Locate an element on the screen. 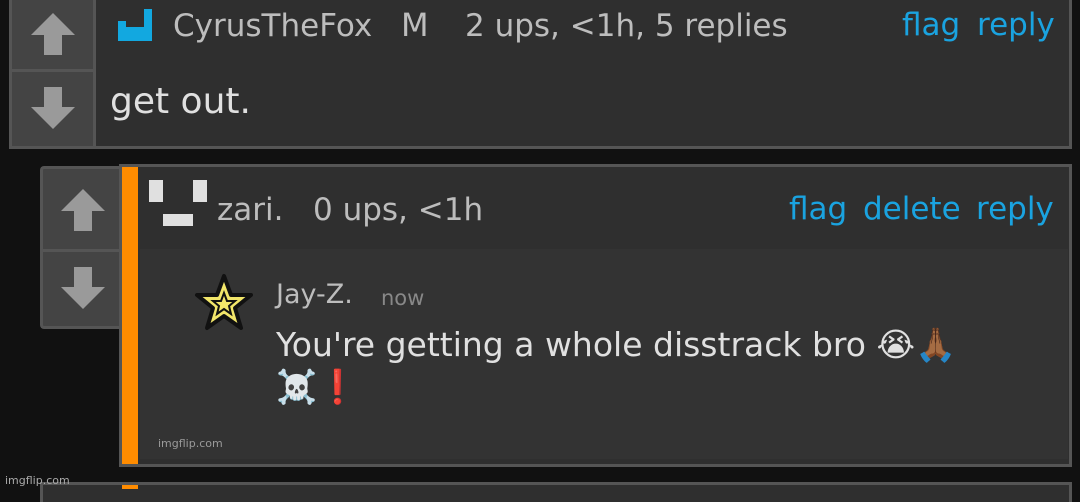 This screenshot has height=502, width=1080. username: zari. is located at coordinates (250, 210).